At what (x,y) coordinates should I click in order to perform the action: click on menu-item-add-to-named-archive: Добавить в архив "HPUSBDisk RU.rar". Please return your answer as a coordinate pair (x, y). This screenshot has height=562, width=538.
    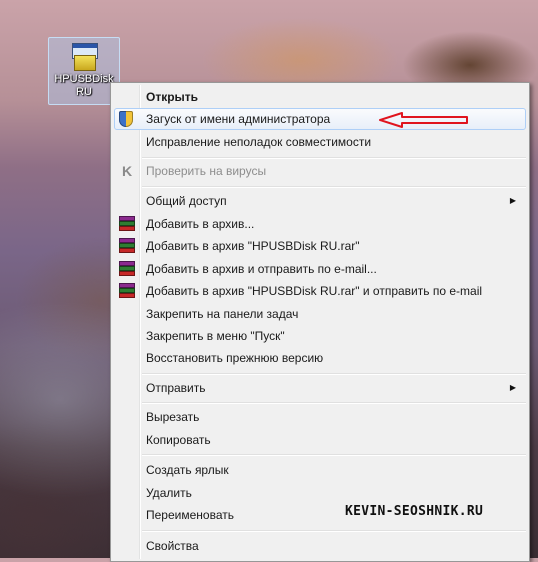
    Looking at the image, I should click on (320, 246).